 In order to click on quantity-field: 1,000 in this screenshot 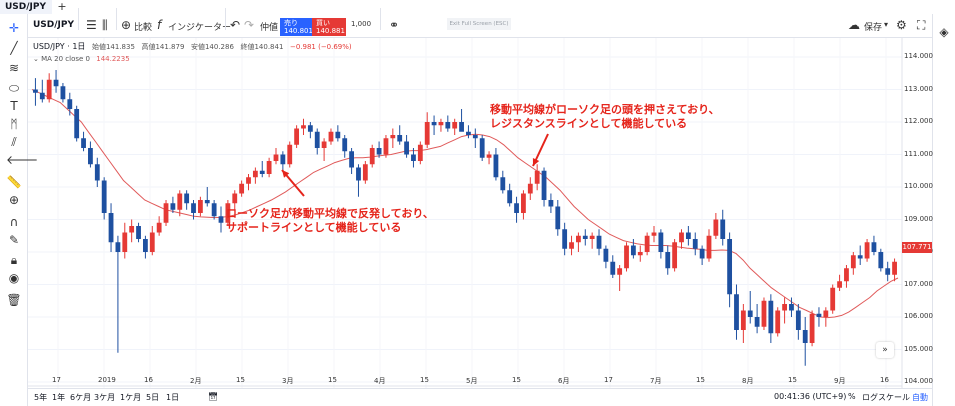, I will do `click(361, 24)`.